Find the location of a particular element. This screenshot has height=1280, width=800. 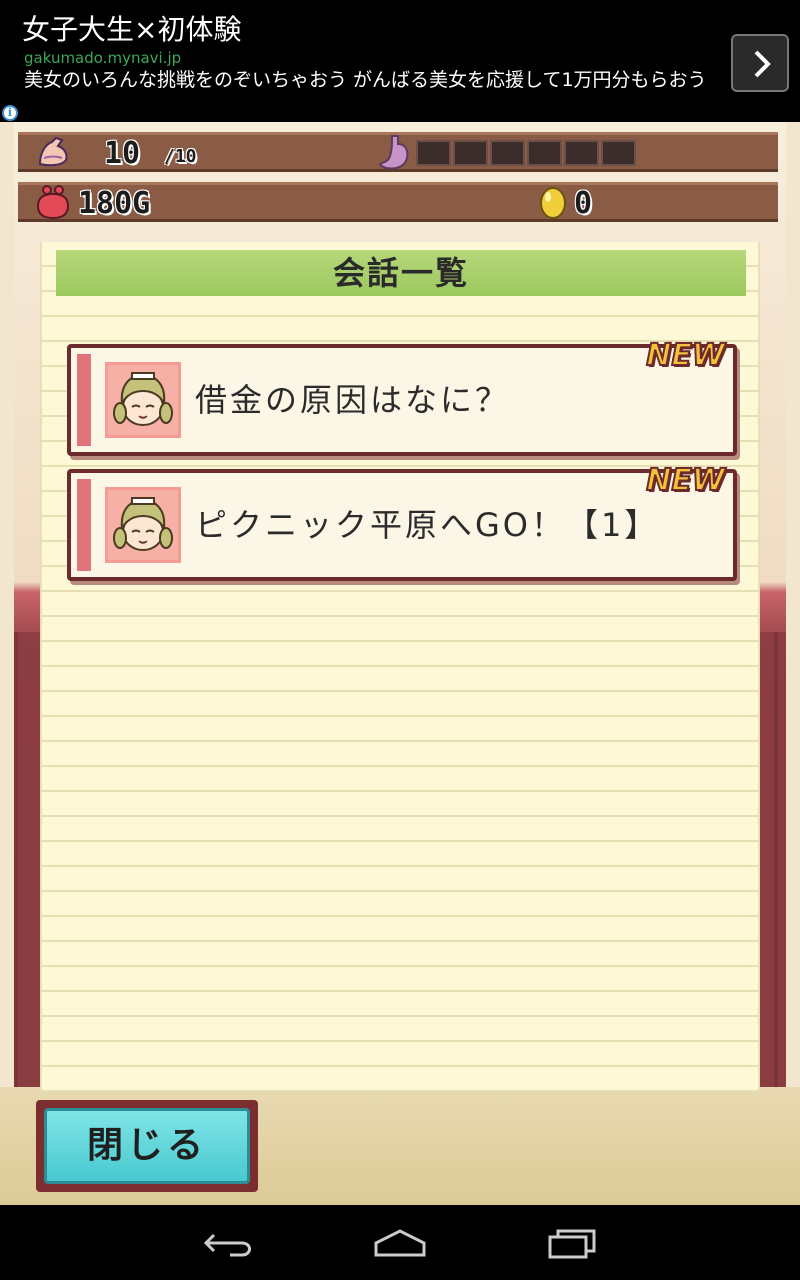

golden-egg-icon is located at coordinates (553, 203).